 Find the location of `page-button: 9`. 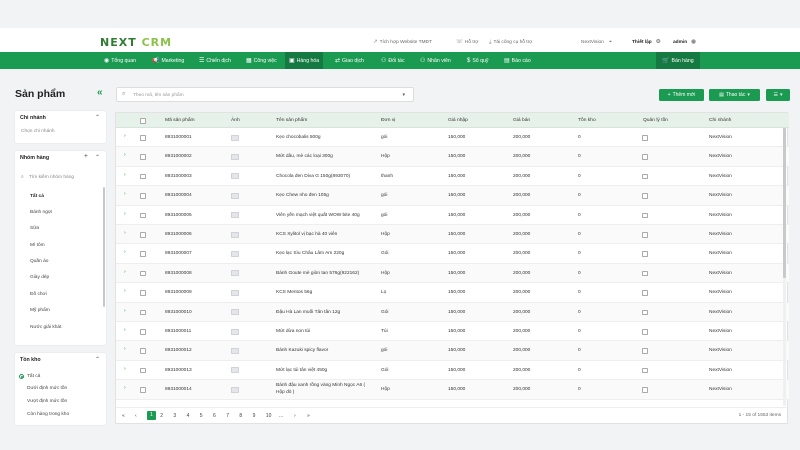

page-button: 9 is located at coordinates (254, 416).